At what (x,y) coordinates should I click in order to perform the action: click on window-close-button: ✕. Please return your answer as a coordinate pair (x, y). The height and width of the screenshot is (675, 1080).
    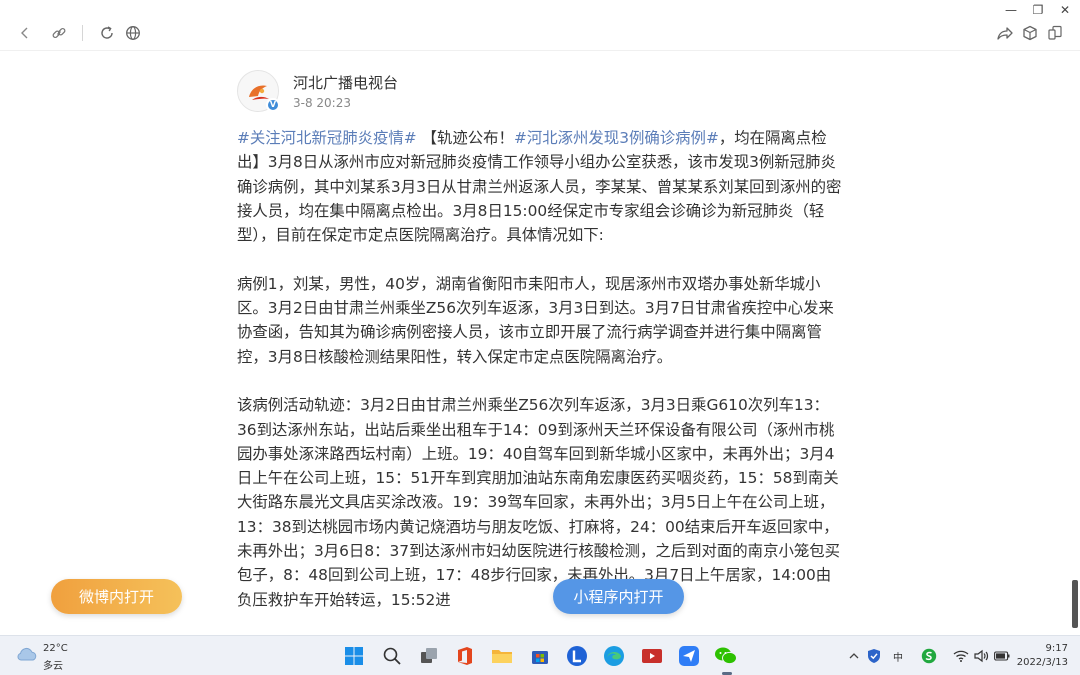
    Looking at the image, I should click on (1065, 10).